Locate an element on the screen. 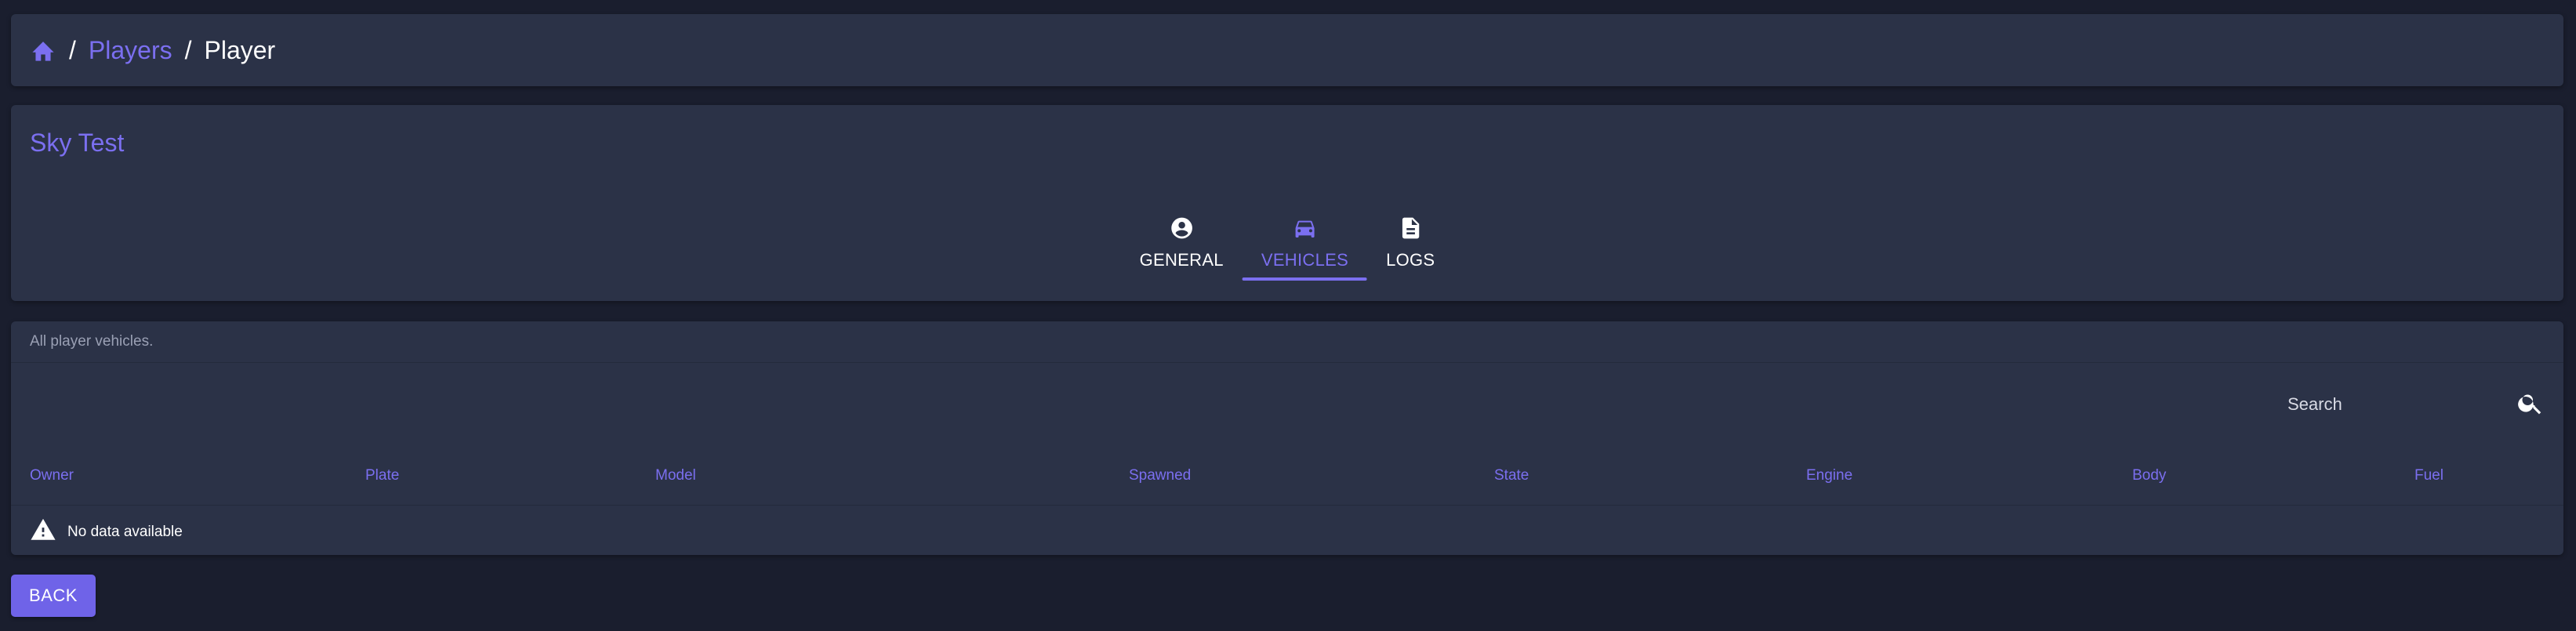 The height and width of the screenshot is (631, 2576). column-header-model: Model is located at coordinates (676, 476).